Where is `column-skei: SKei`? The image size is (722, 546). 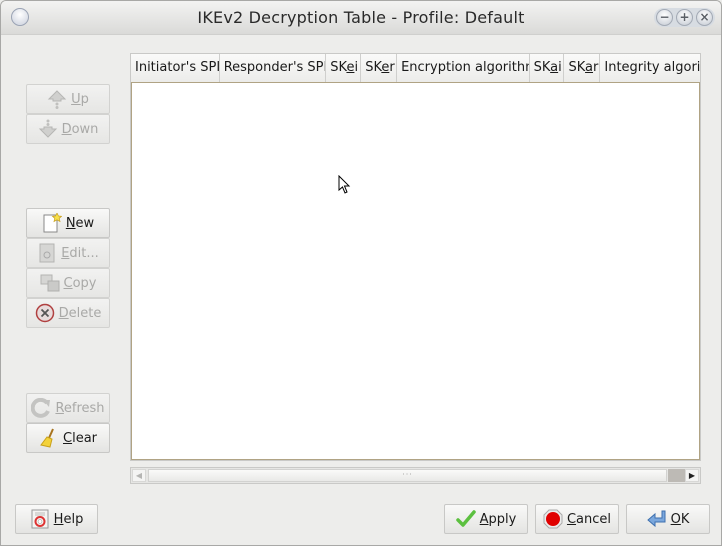
column-skei: SKei is located at coordinates (344, 68).